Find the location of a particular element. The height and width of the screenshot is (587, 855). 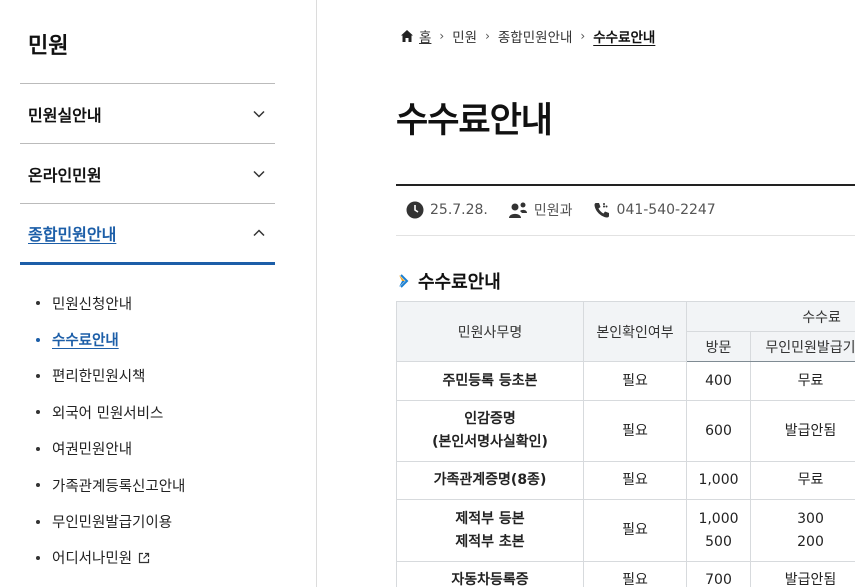

cell-name: 인감증명 (본인서명사실확인) is located at coordinates (490, 431).